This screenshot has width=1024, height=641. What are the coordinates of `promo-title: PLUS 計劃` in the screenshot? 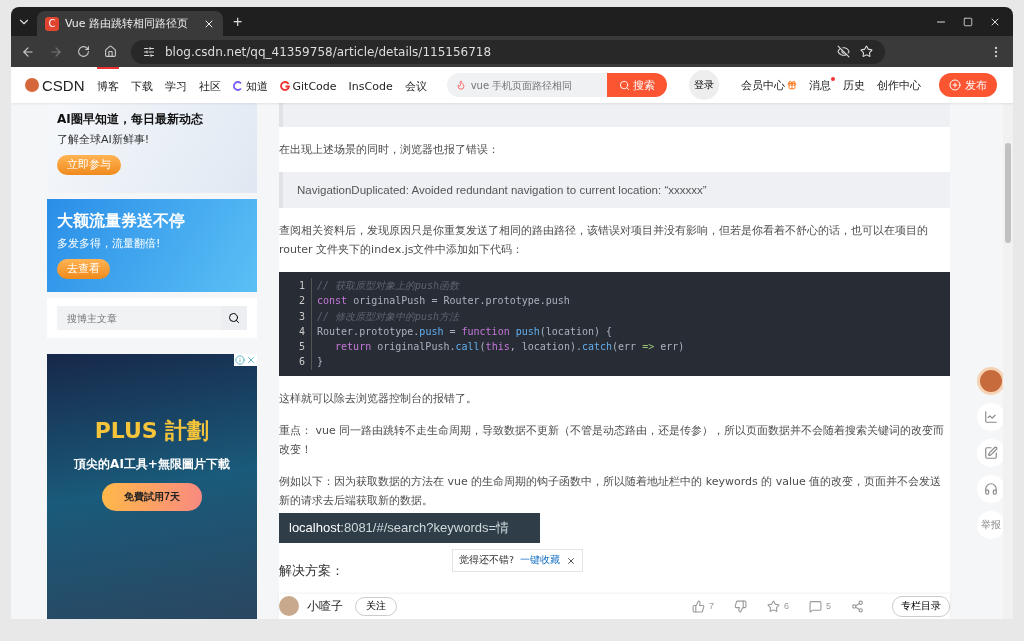 It's located at (152, 431).